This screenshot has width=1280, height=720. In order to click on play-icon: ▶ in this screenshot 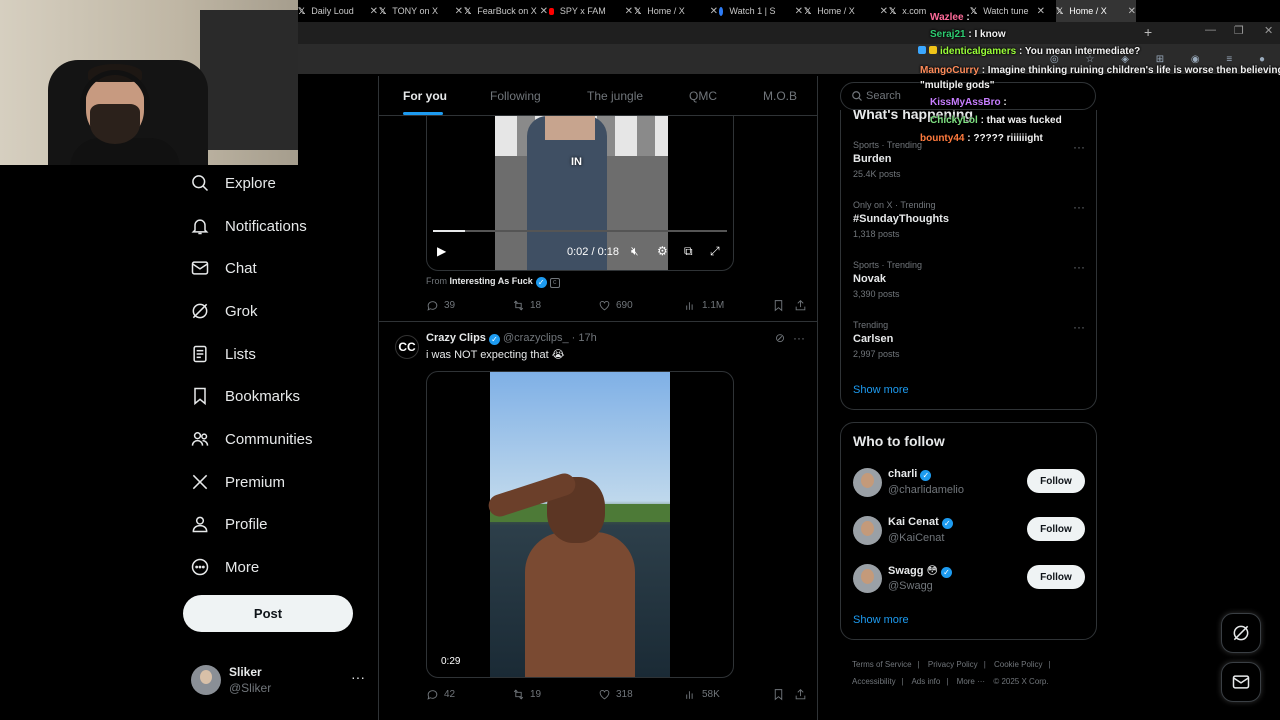, I will do `click(441, 251)`.